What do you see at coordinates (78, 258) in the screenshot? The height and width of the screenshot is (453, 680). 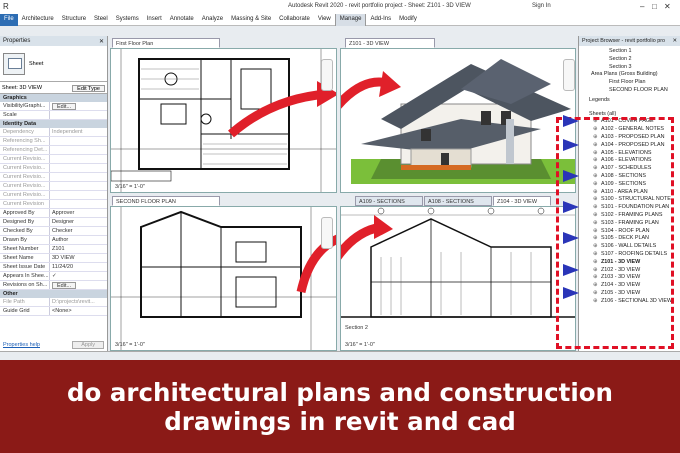 I see `property-value: 3D VIEW` at bounding box center [78, 258].